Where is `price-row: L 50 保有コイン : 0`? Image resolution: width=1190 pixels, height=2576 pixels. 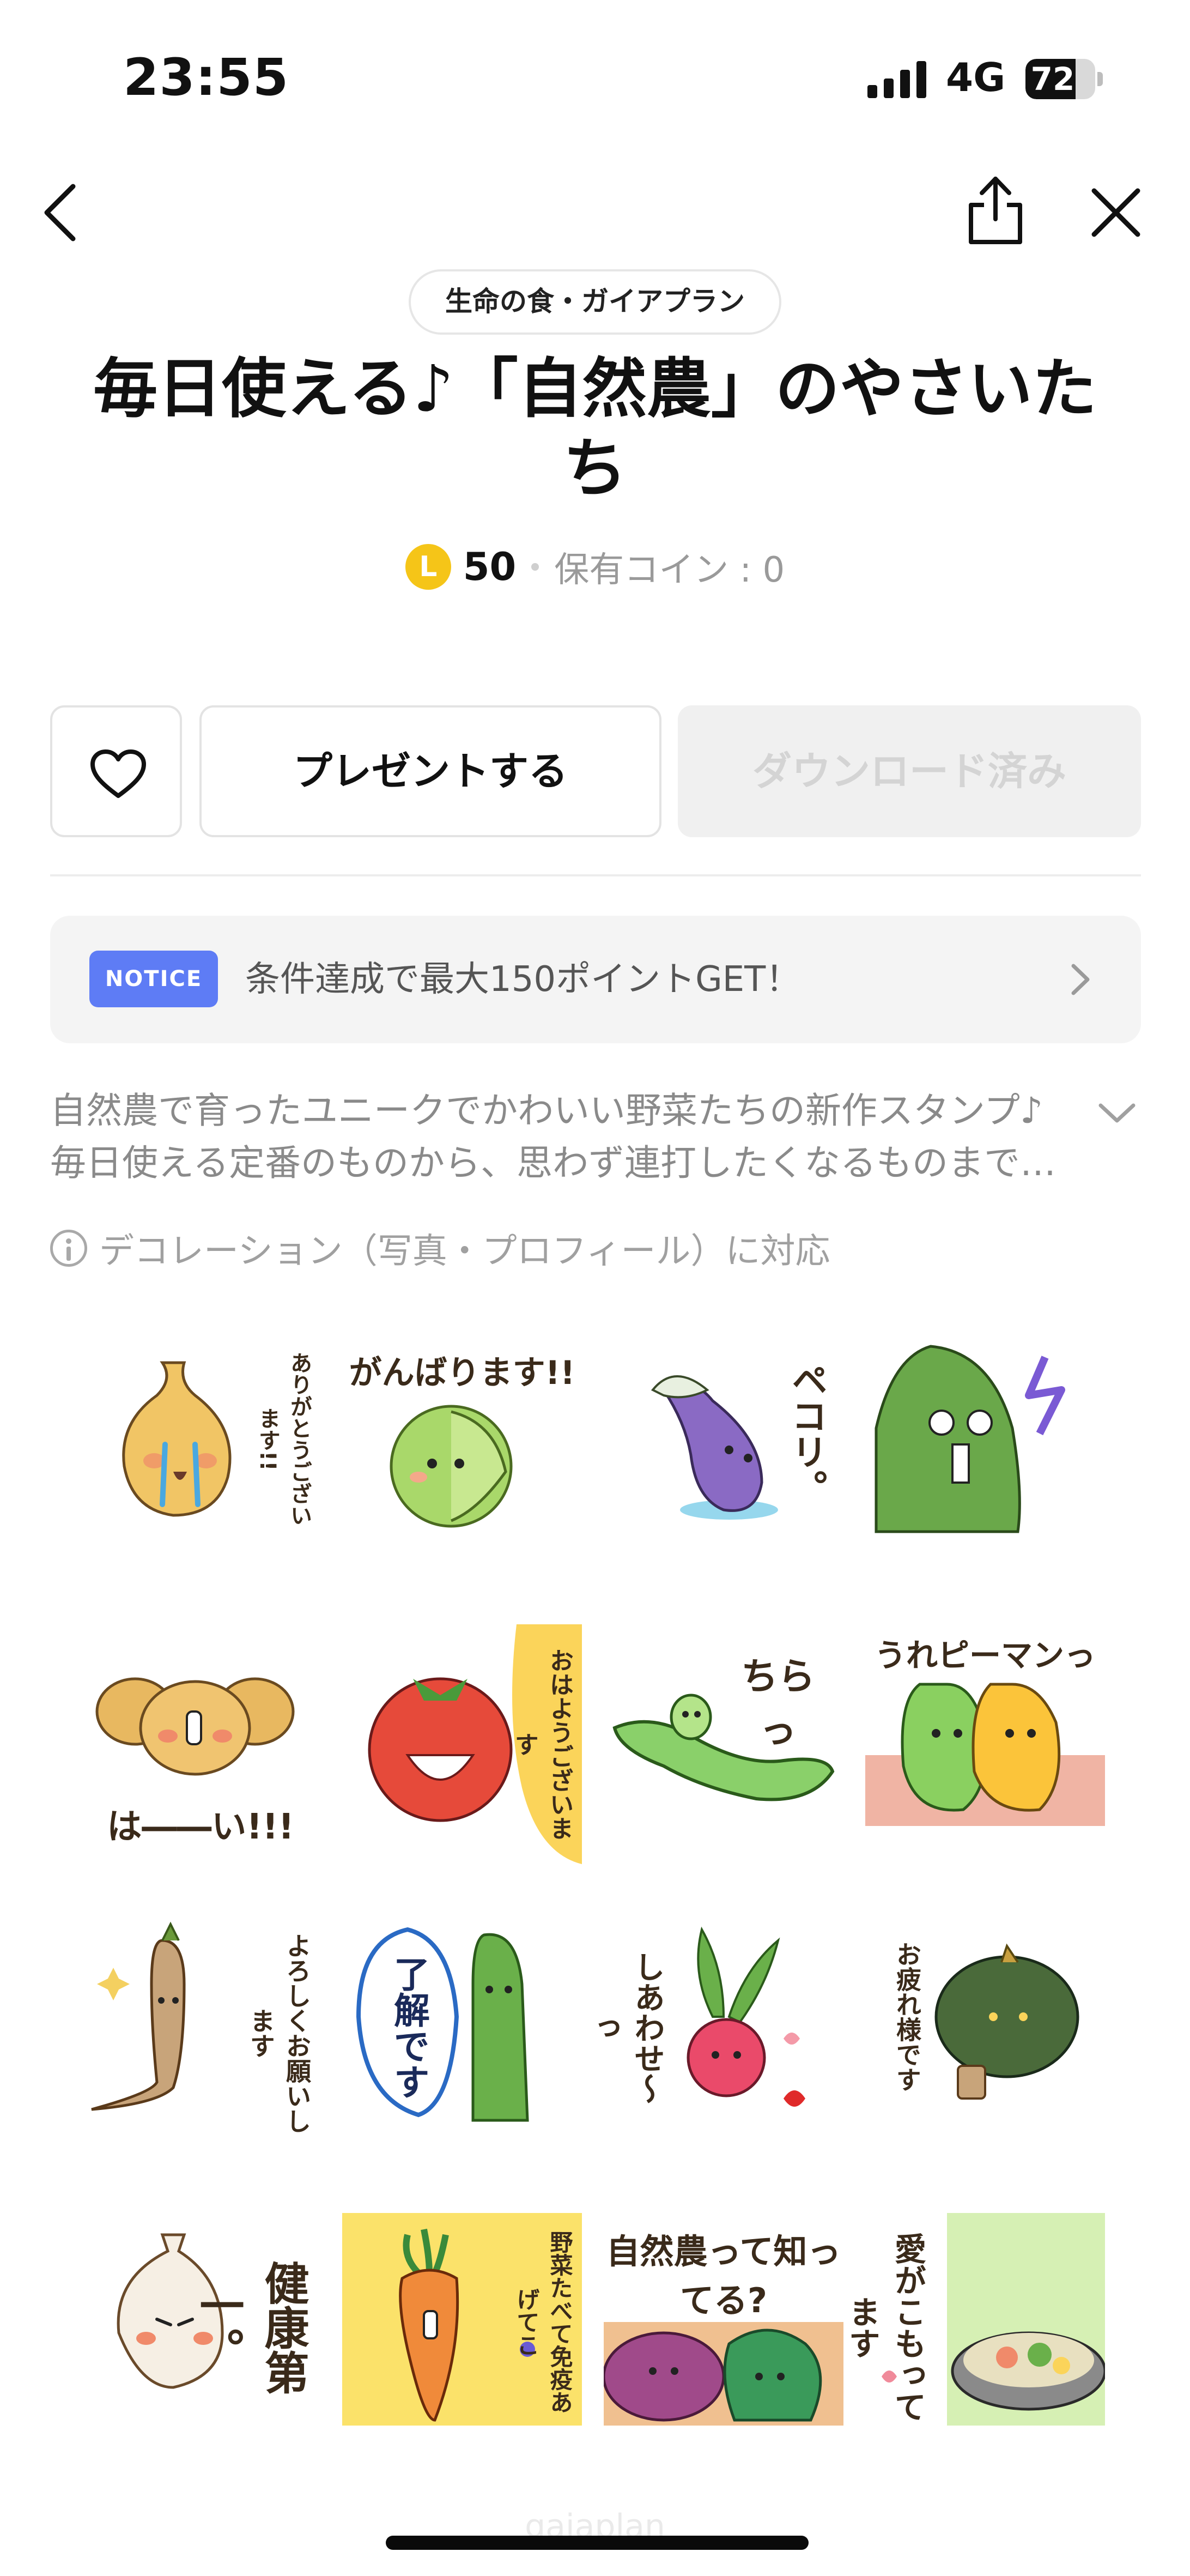
price-row: L 50 保有コイン : 0 is located at coordinates (595, 567).